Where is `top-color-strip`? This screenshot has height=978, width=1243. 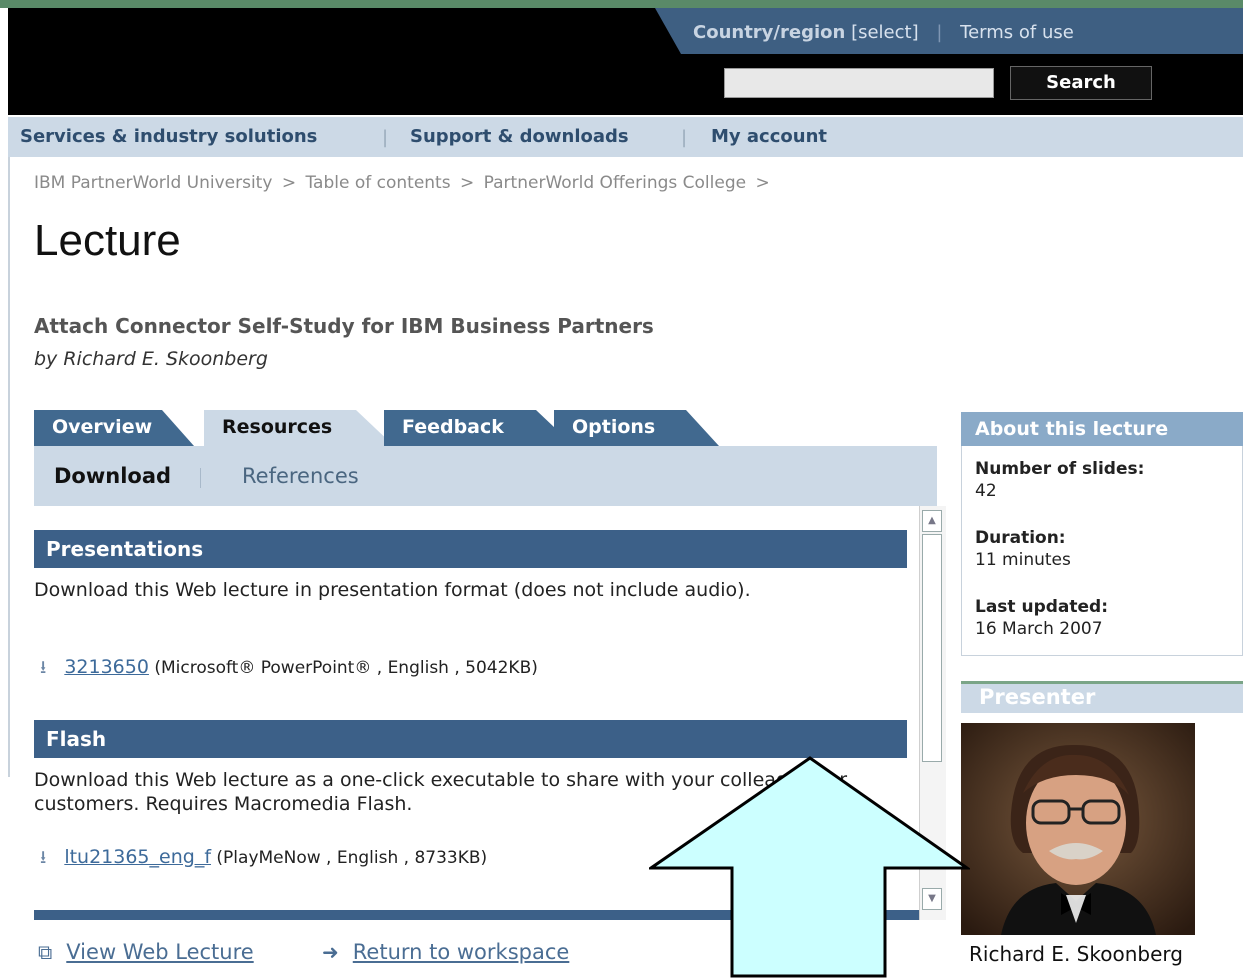
top-color-strip is located at coordinates (621, 4).